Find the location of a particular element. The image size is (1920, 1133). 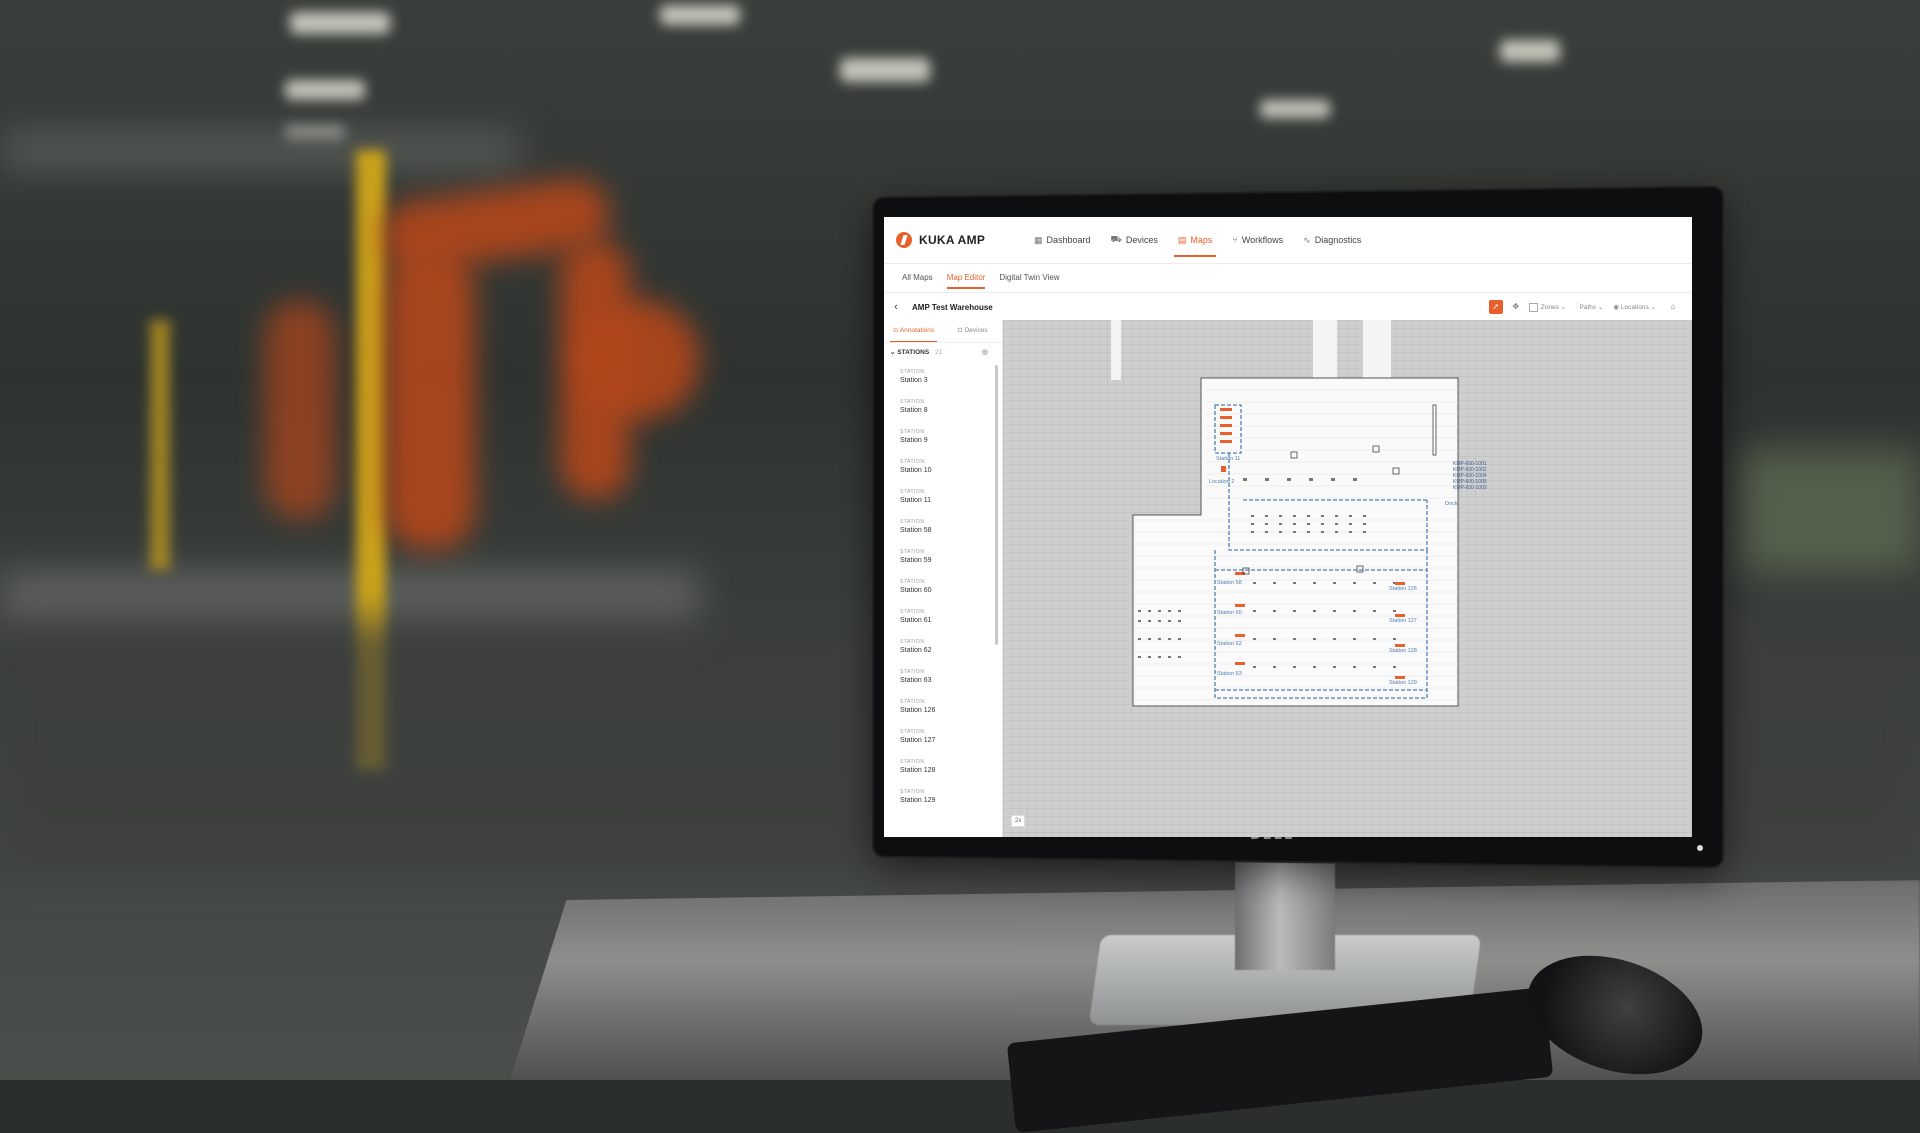

station-list-item: STATION Station 129 is located at coordinates (951, 796).